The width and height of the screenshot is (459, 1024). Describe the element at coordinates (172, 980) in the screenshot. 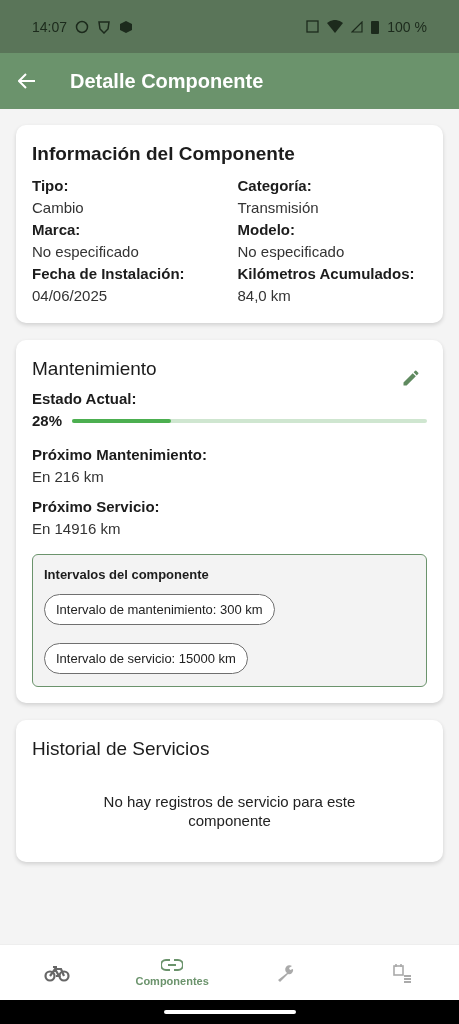

I see `nav-label: Componentes` at that location.